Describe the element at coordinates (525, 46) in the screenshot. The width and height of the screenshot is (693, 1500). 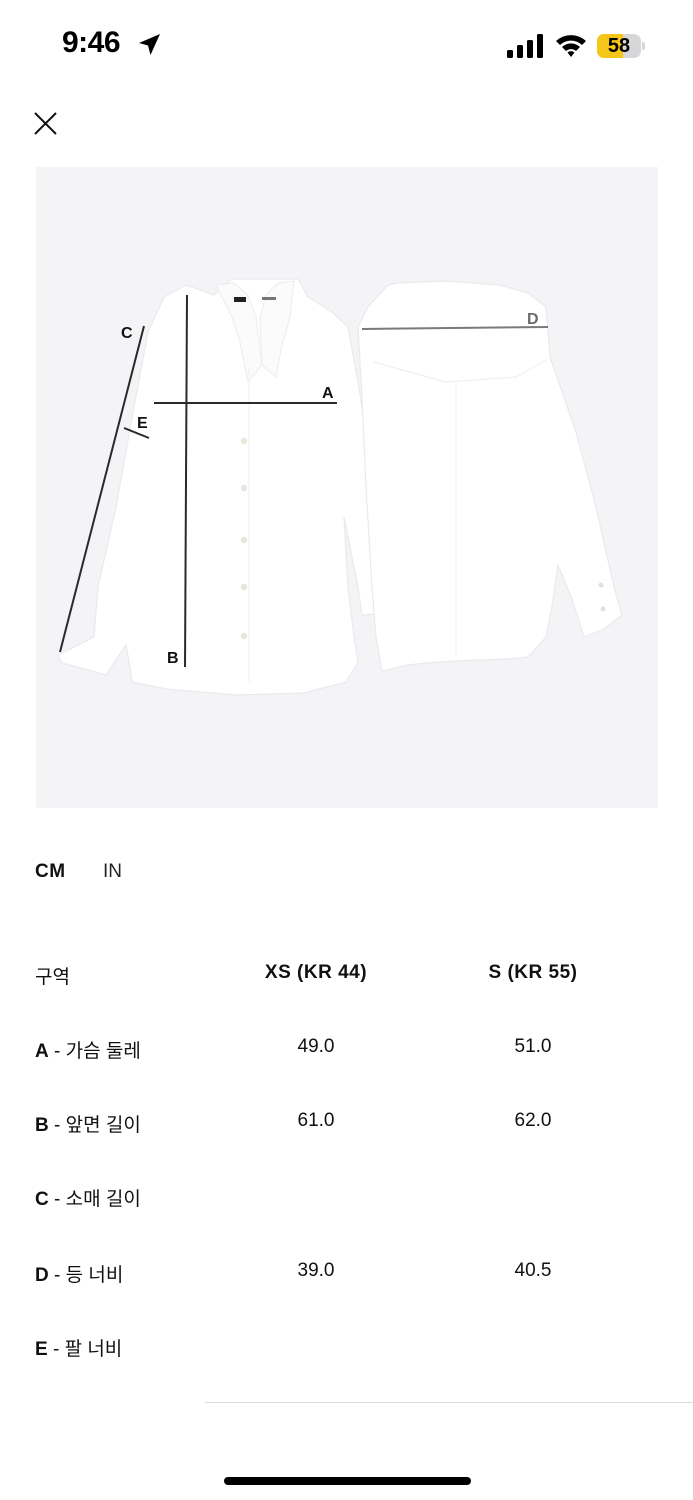
I see `cellular-signal-icon` at that location.